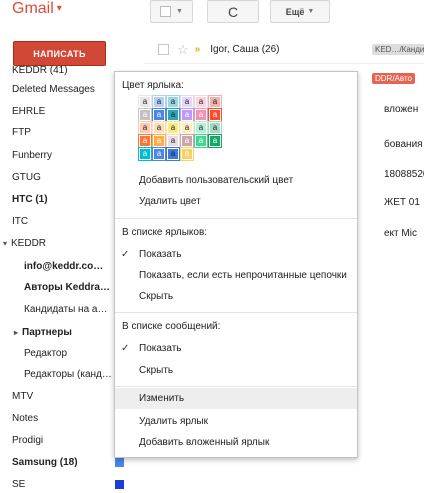 The width and height of the screenshot is (424, 493). What do you see at coordinates (163, 49) in the screenshot?
I see `row-checkbox` at bounding box center [163, 49].